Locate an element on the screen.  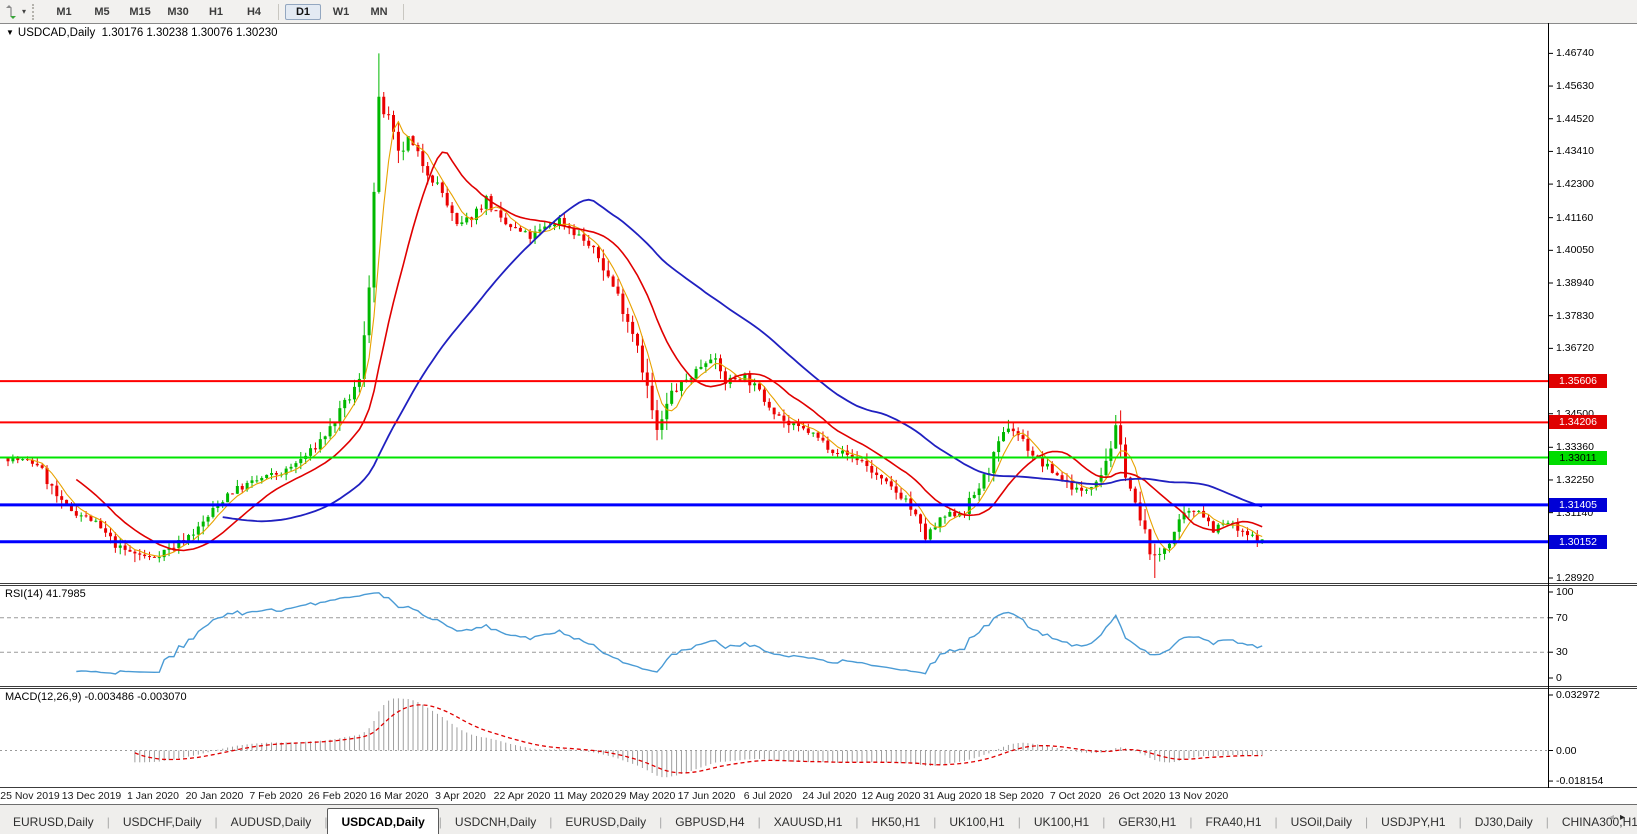
timeframe-button-m30: M30 is located at coordinates (178, 12).